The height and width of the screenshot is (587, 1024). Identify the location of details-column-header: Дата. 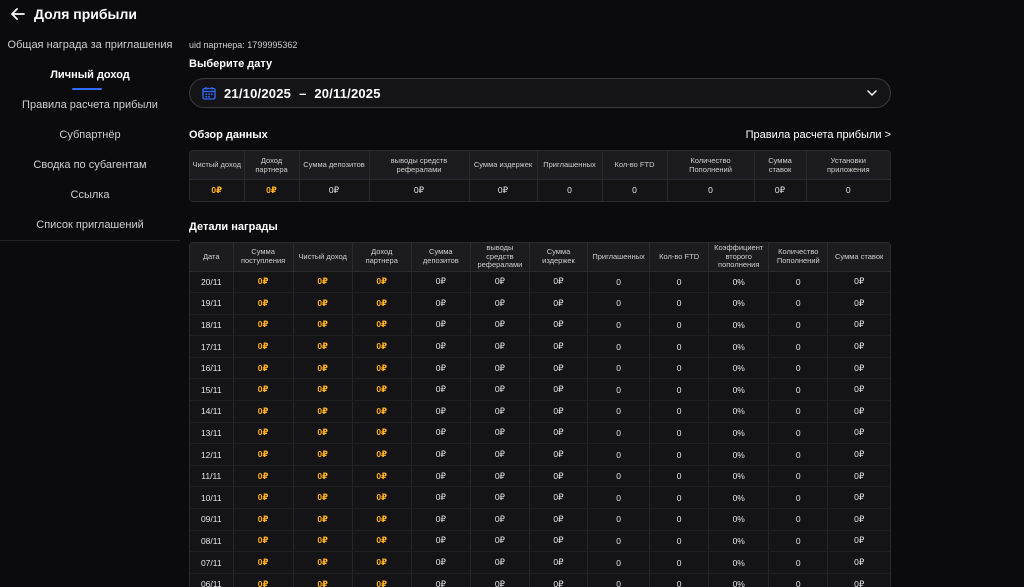
(212, 257).